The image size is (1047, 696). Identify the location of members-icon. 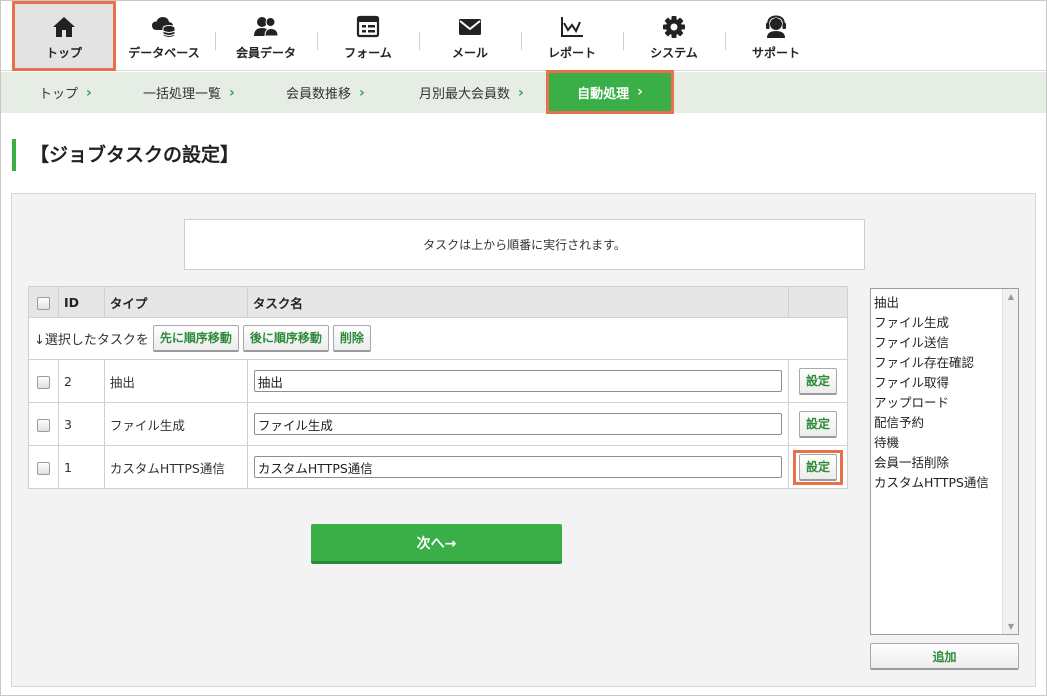
(266, 26).